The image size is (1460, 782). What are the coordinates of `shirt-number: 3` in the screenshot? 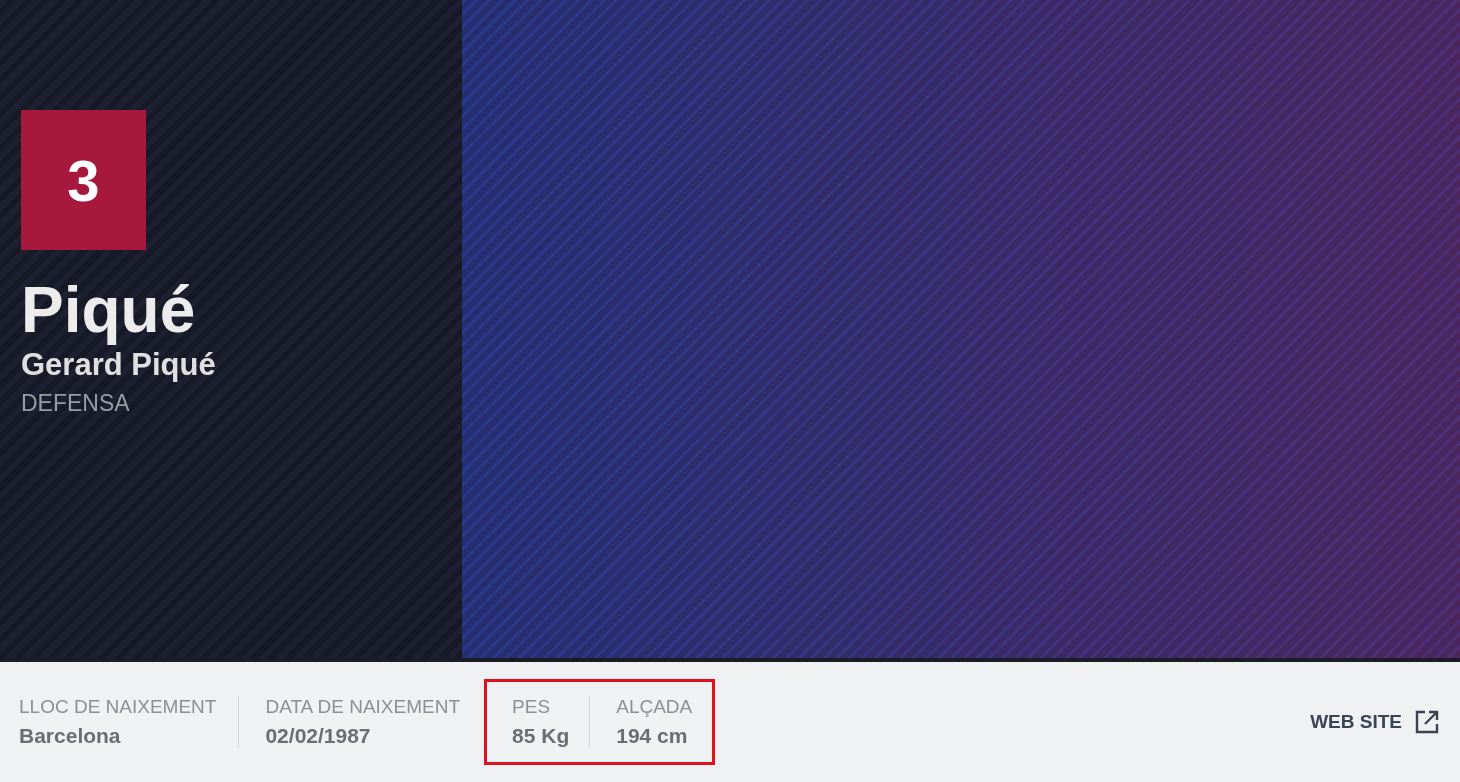 It's located at (83, 180).